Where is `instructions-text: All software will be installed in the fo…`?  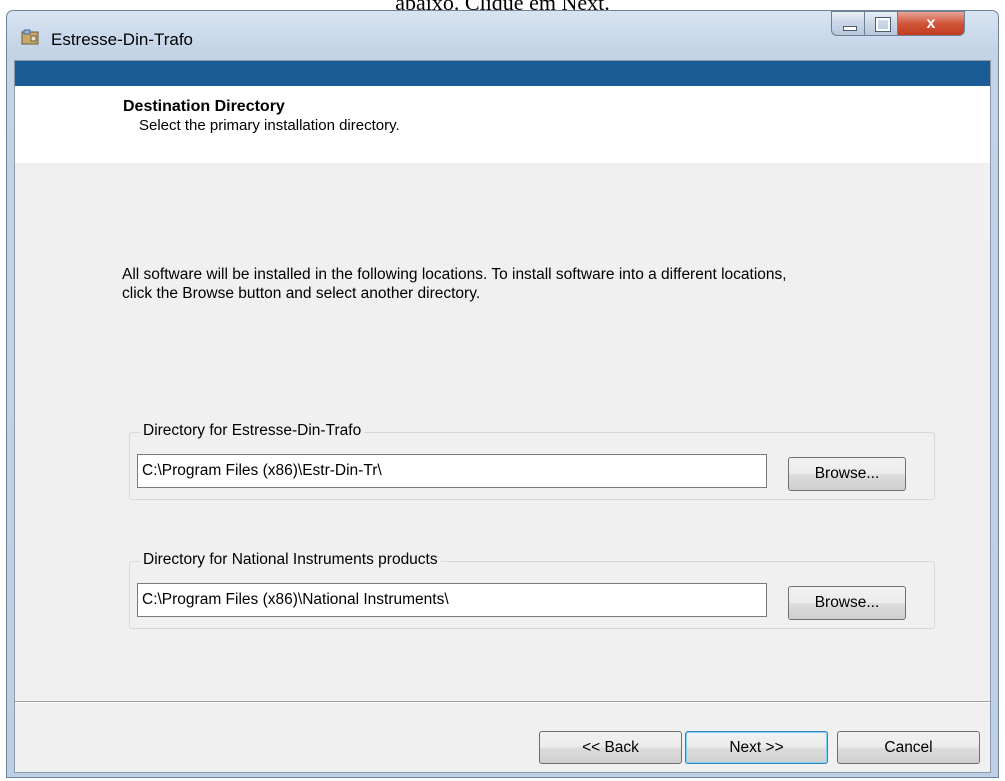
instructions-text: All software will be installed in the fo… is located at coordinates (454, 284).